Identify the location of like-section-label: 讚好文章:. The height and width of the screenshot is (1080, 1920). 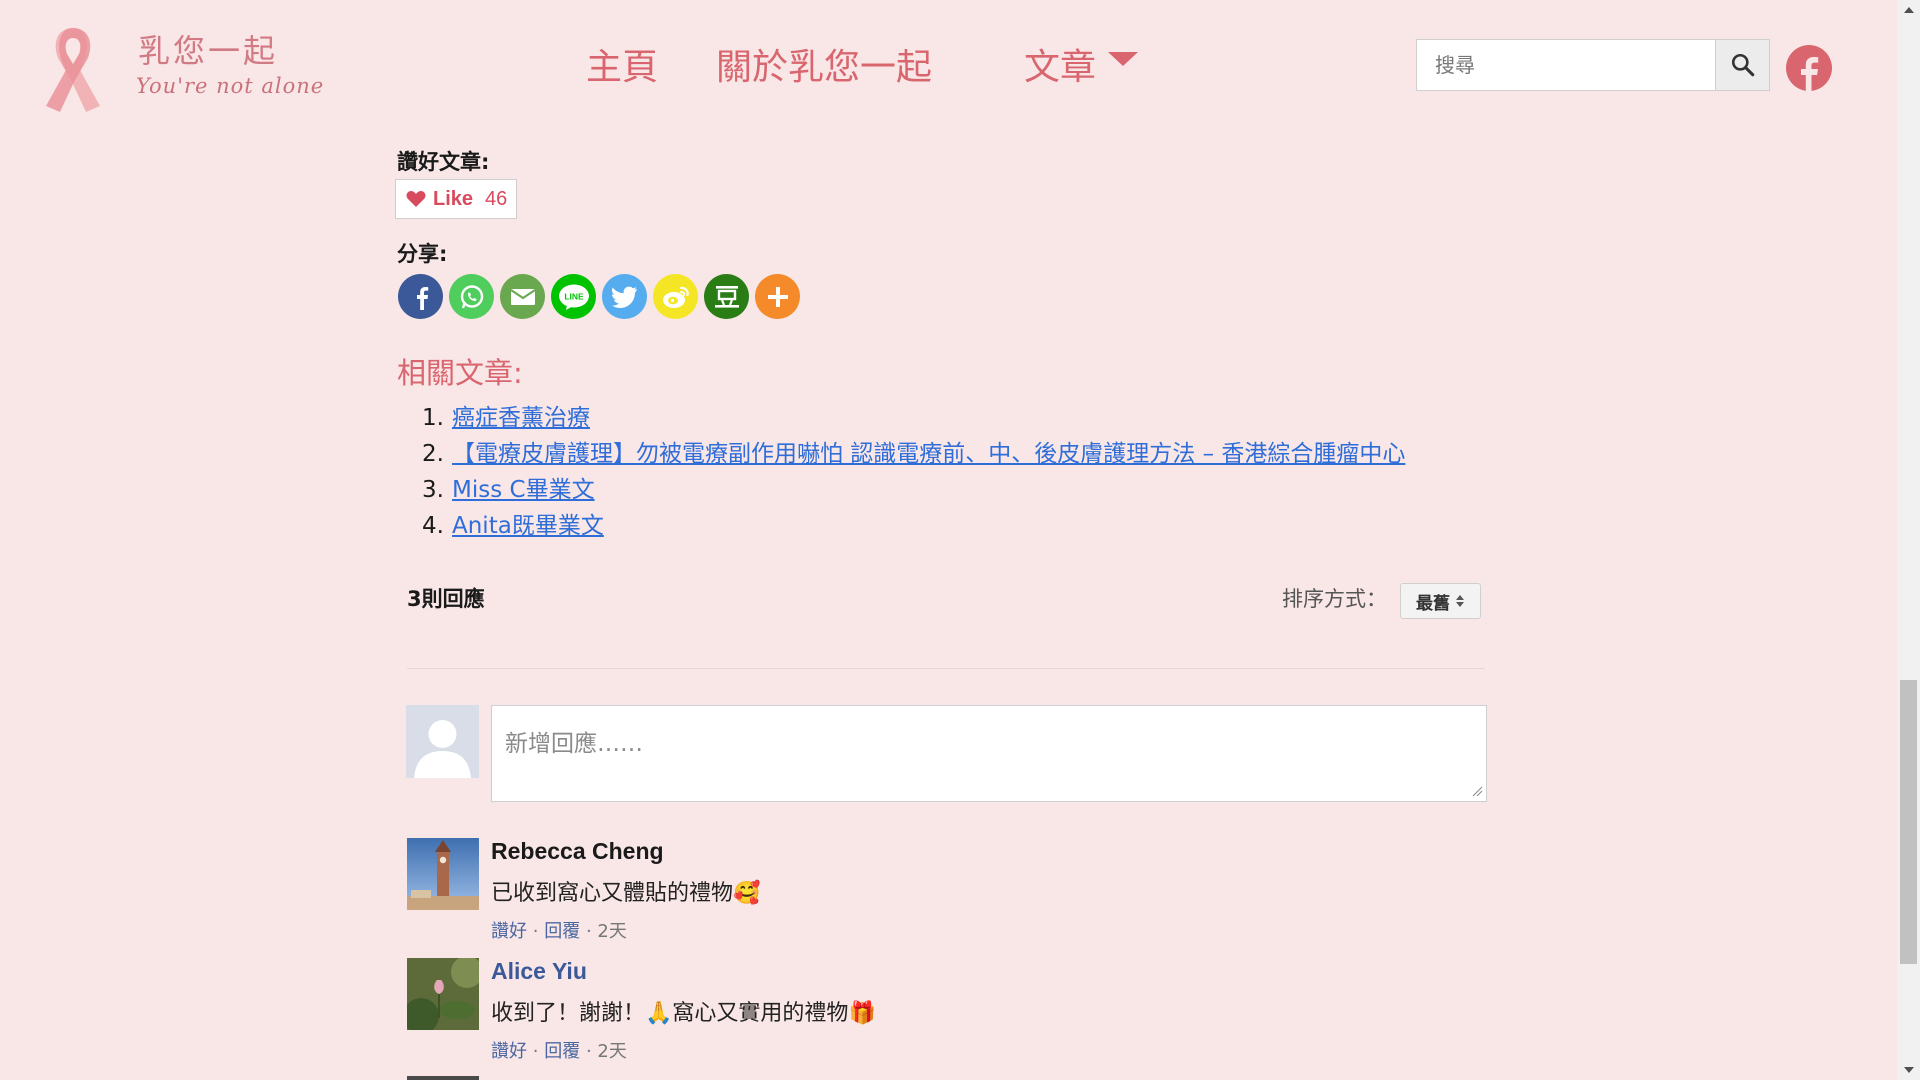
(443, 162).